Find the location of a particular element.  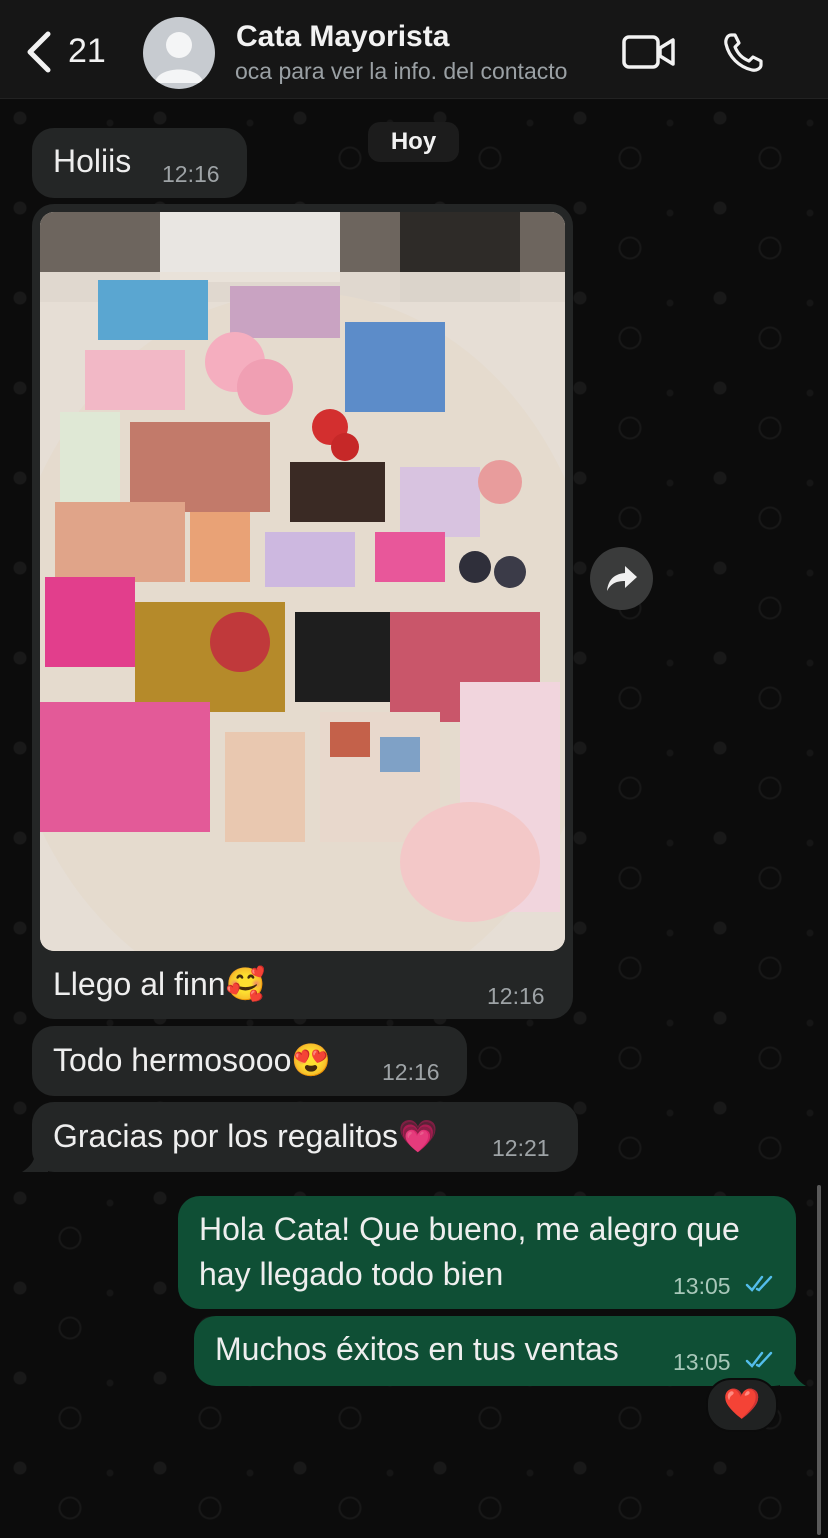

message-text: Holiis is located at coordinates (92, 161).